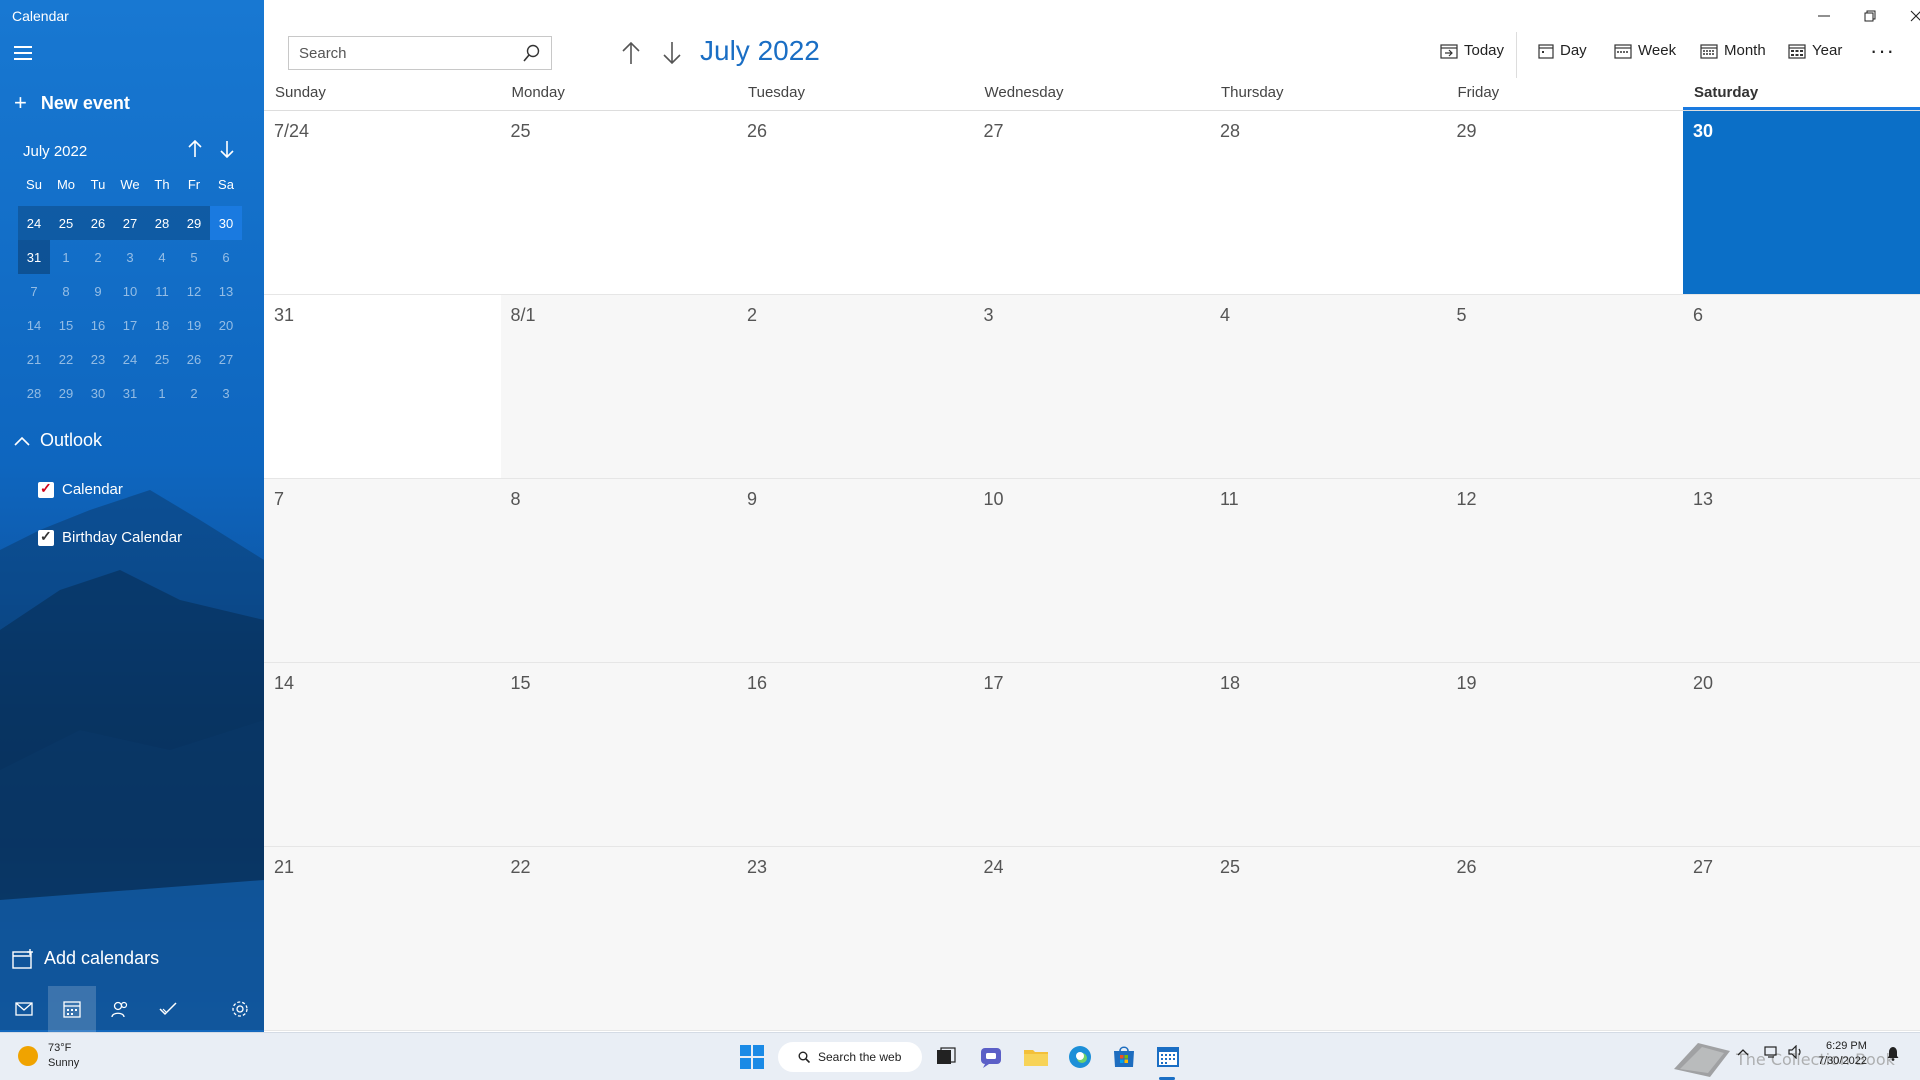 The image size is (1920, 1080). Describe the element at coordinates (382, 938) in the screenshot. I see `day-cell: 21` at that location.